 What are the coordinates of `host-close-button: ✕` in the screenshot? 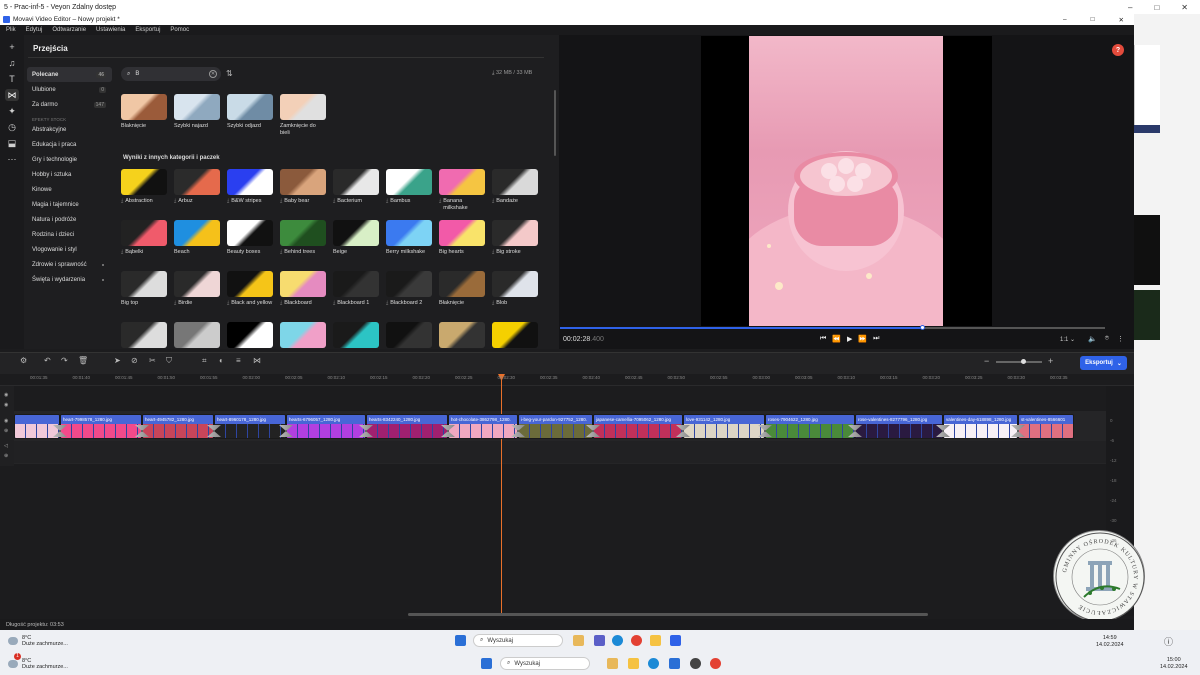 It's located at (1184, 7).